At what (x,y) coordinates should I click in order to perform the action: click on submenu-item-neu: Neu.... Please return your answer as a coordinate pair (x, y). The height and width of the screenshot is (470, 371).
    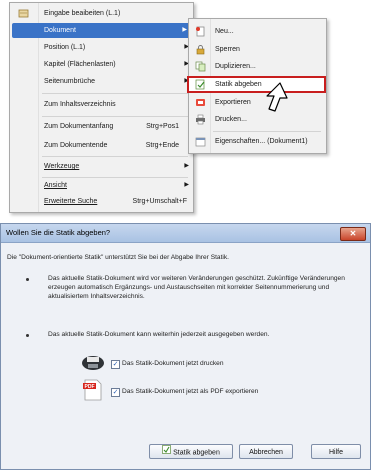
    Looking at the image, I should click on (257, 31).